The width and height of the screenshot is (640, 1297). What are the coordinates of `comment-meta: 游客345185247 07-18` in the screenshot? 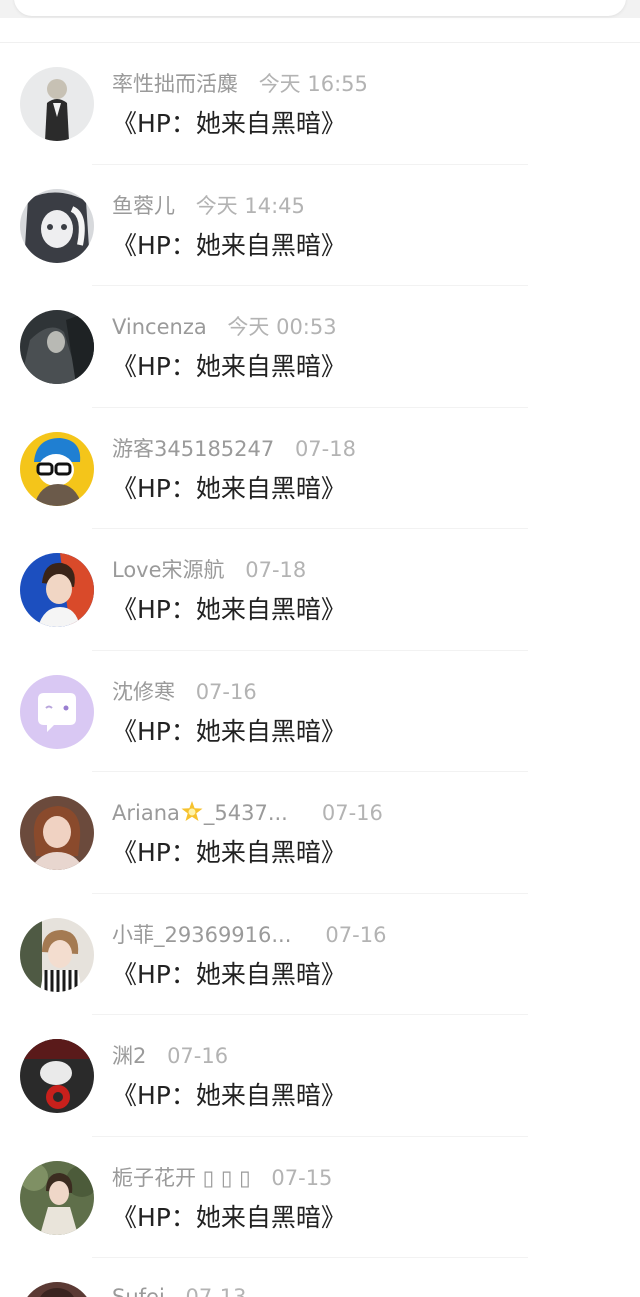 It's located at (234, 449).